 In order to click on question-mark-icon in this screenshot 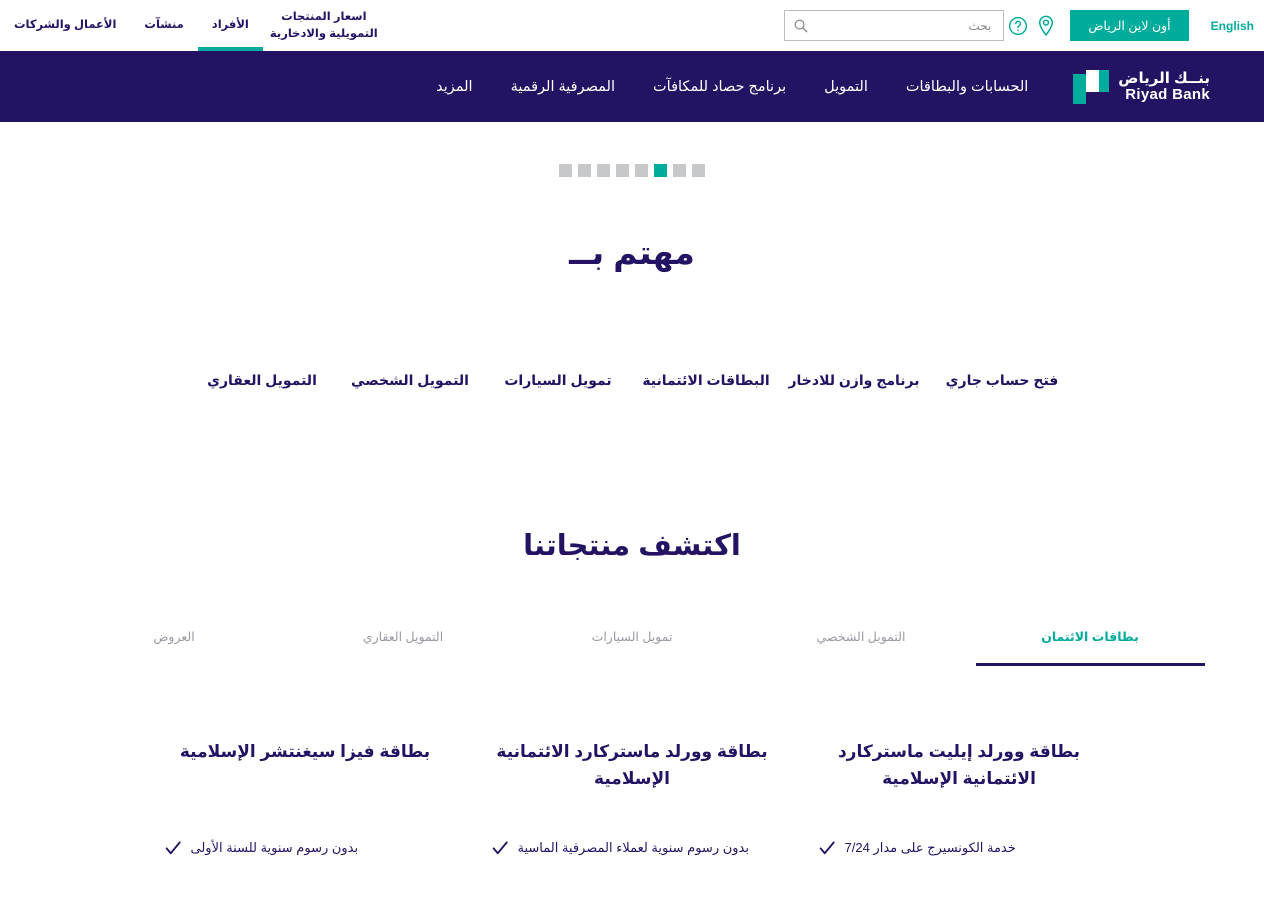, I will do `click(1018, 25)`.